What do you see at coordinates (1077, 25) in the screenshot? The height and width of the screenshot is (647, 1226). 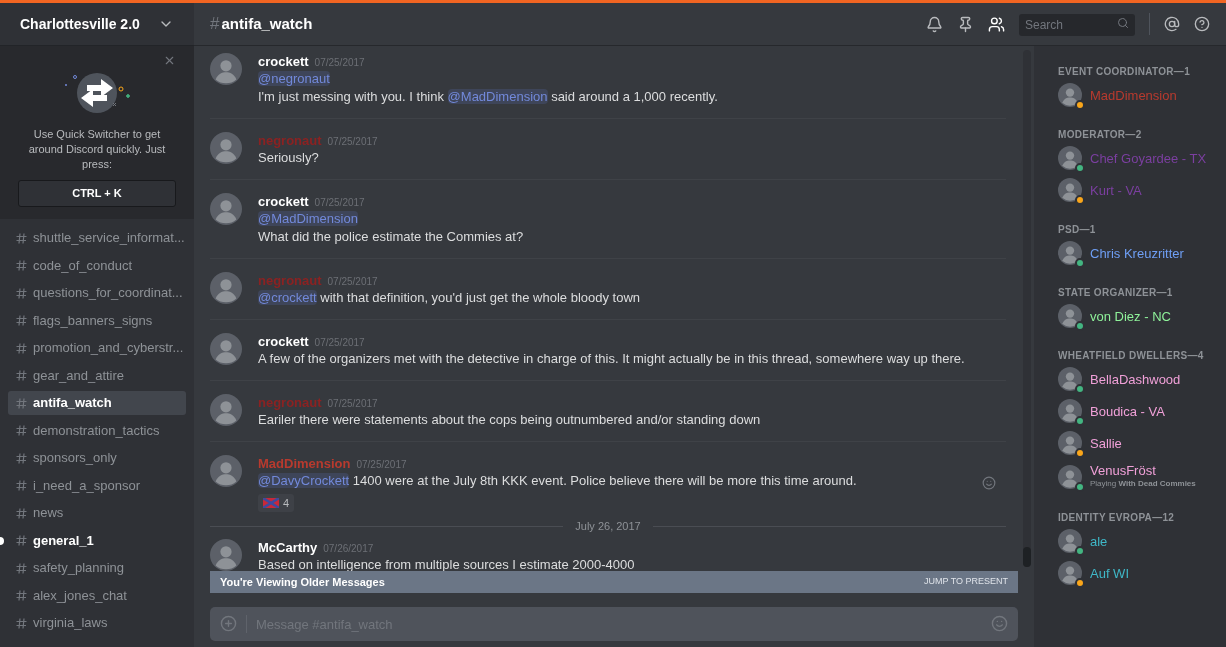 I see `search-field: Search` at bounding box center [1077, 25].